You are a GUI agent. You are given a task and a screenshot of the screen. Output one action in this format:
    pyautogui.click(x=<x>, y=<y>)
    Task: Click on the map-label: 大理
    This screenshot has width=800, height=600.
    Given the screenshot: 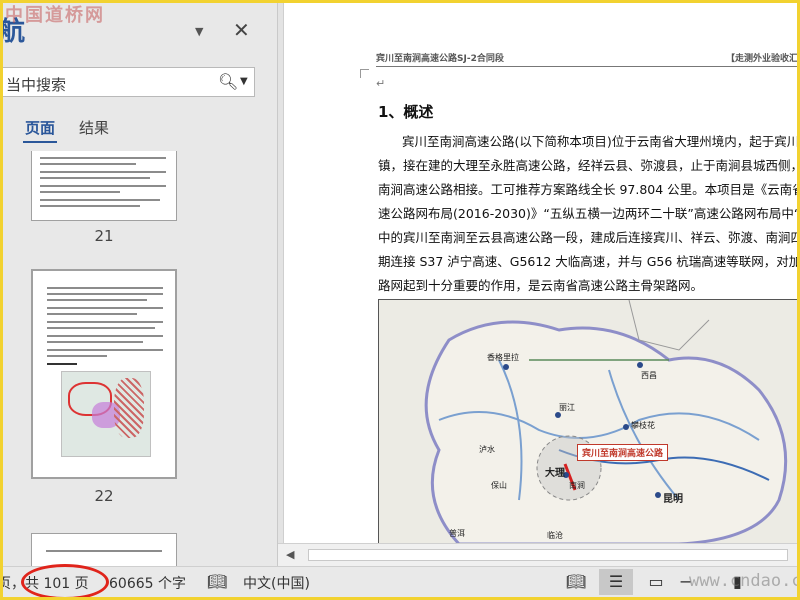 What is the action you would take?
    pyautogui.click(x=555, y=473)
    